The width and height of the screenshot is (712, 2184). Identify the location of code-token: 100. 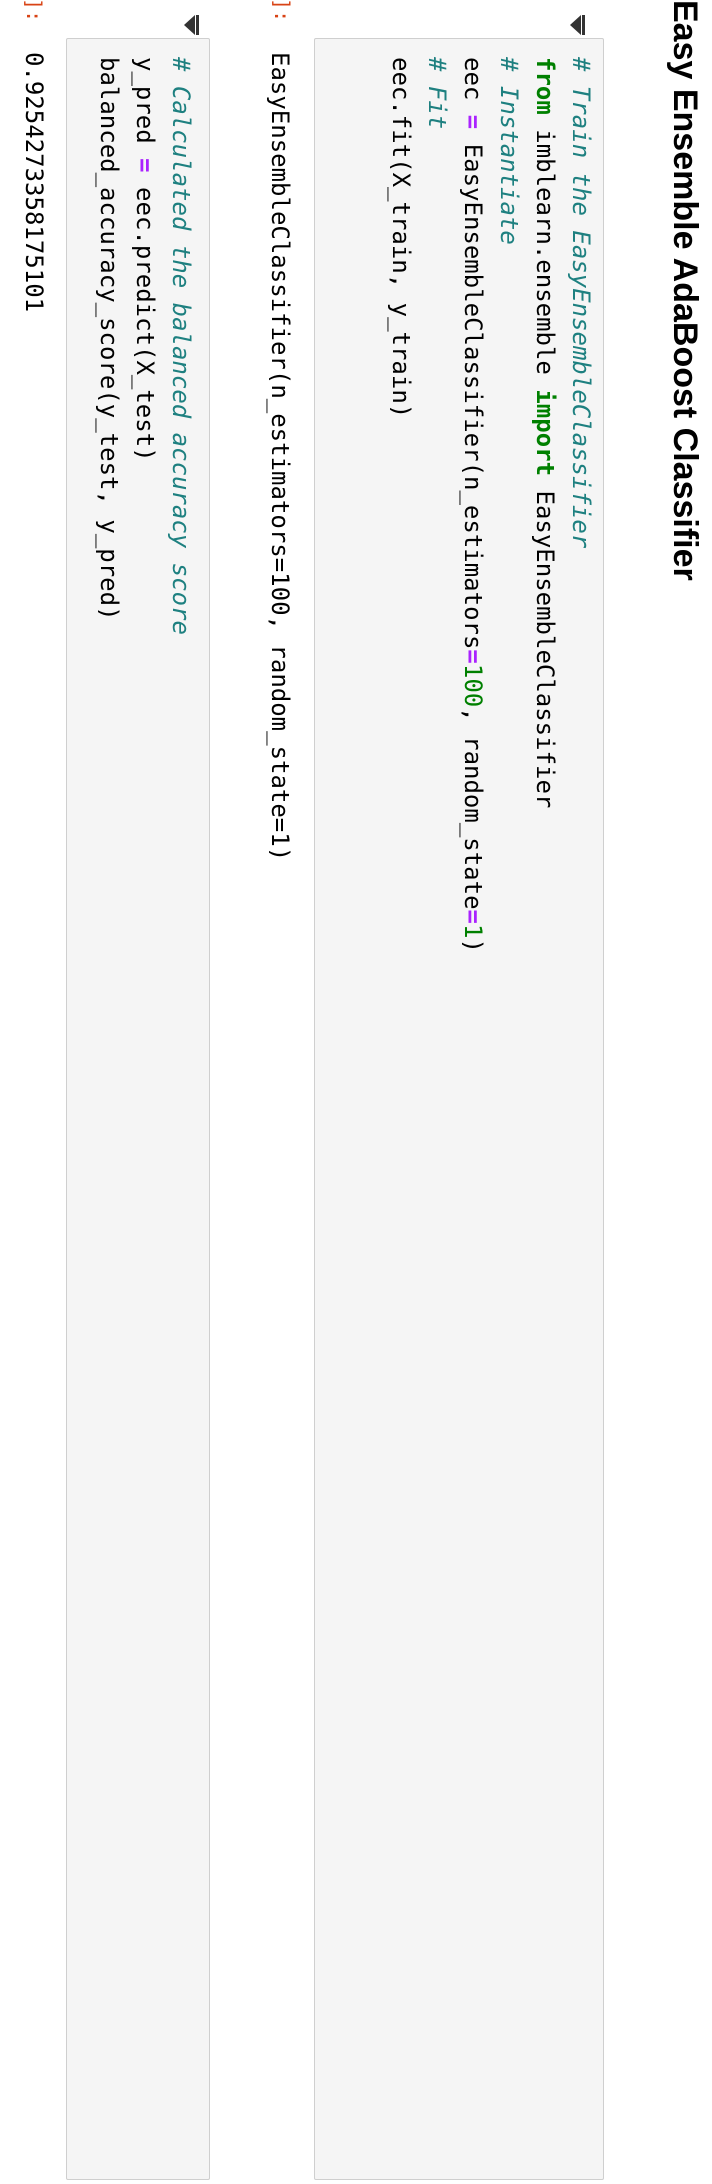
(473, 685).